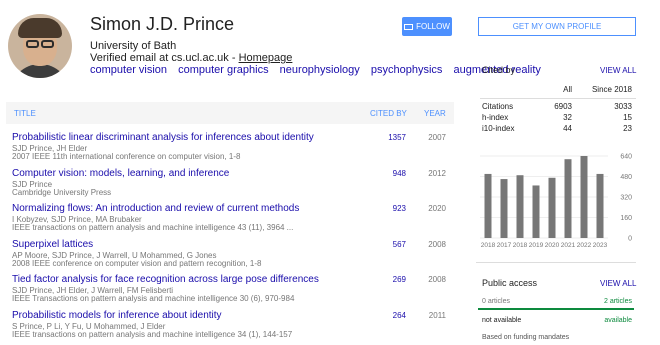 The width and height of the screenshot is (660, 345). What do you see at coordinates (437, 173) in the screenshot?
I see `article-year: 2012` at bounding box center [437, 173].